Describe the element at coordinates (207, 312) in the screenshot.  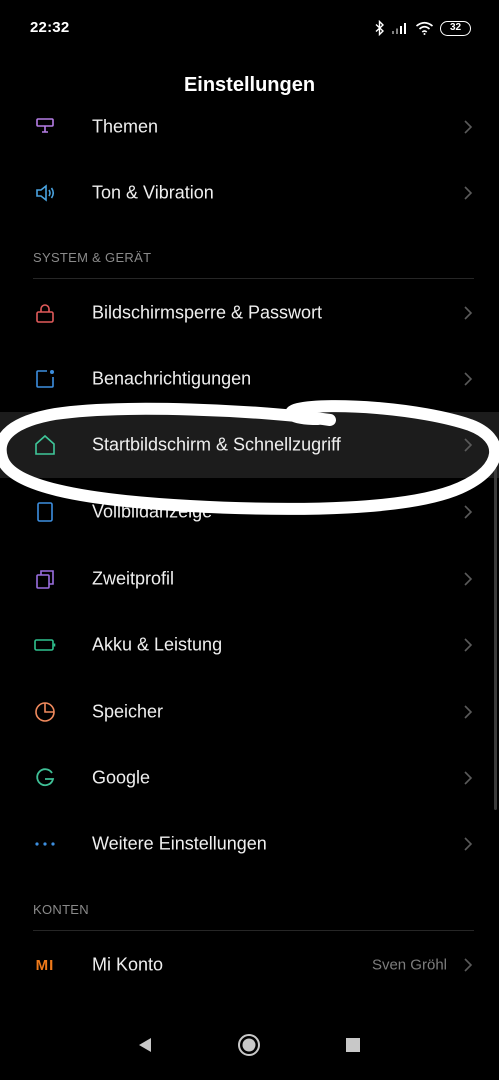
I see `row-label: Bildschirmsperre & Passwort` at that location.